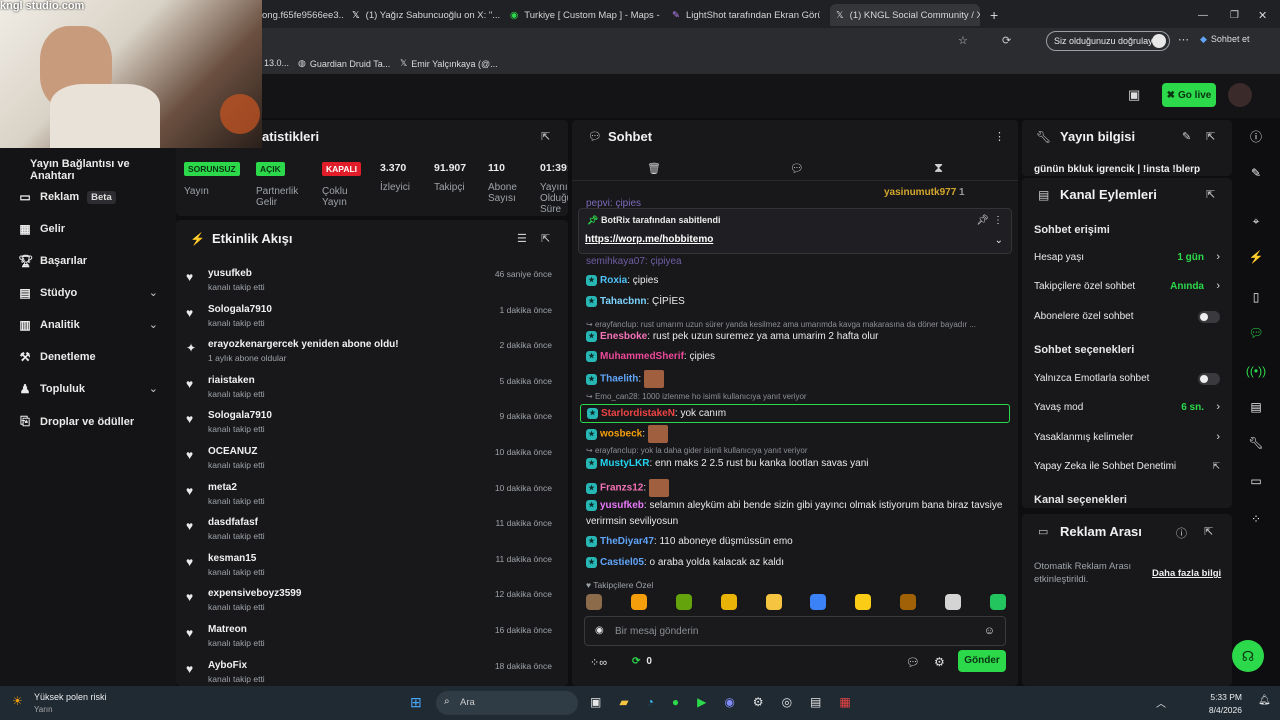 This screenshot has height=720, width=1280. I want to click on learn-more-link: Daha fazla bilgi, so click(1186, 573).